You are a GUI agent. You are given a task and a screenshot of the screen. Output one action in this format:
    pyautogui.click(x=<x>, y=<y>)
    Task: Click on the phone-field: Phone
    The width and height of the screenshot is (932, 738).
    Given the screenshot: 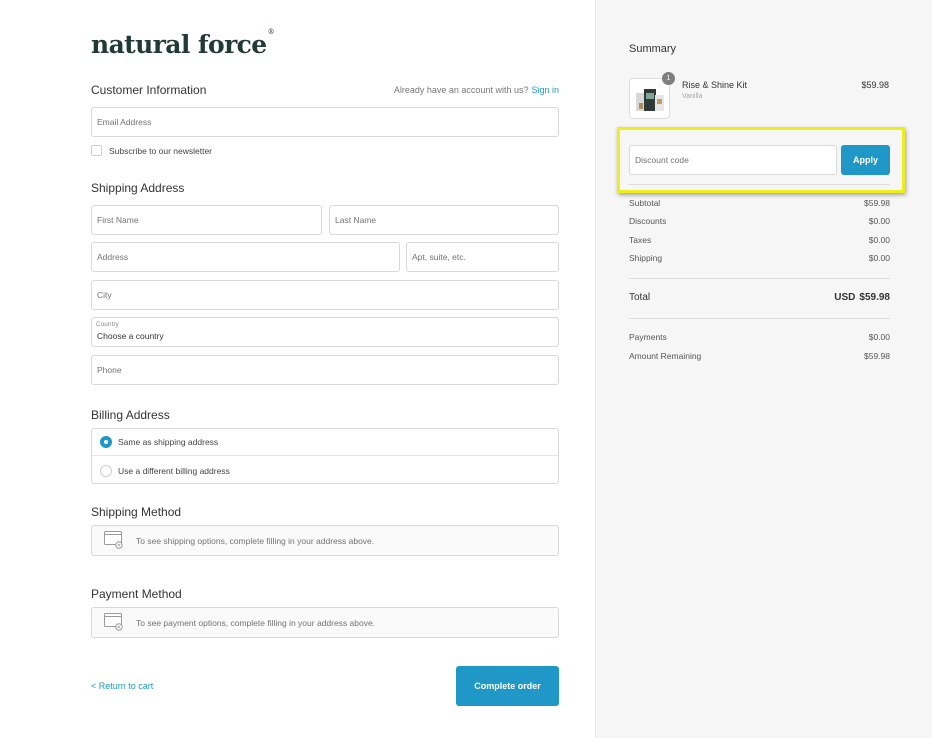 What is the action you would take?
    pyautogui.click(x=325, y=370)
    